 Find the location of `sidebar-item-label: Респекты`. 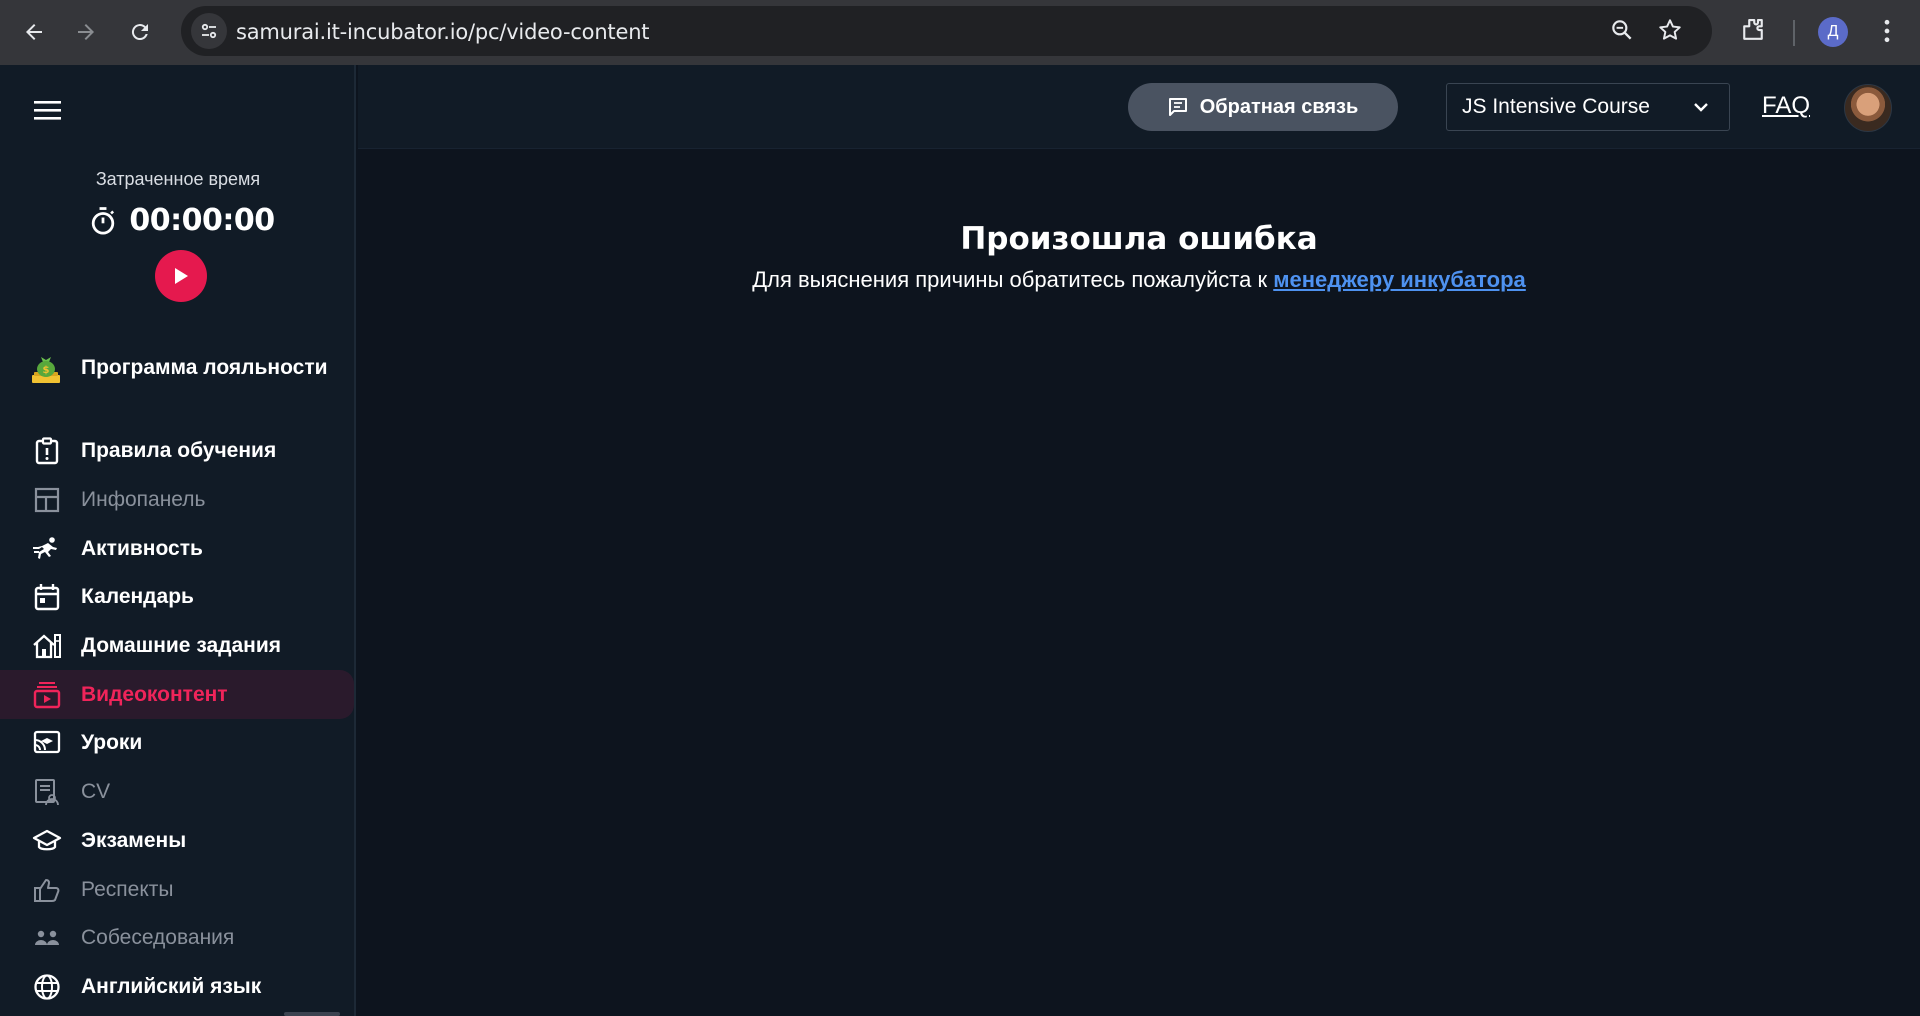

sidebar-item-label: Респекты is located at coordinates (127, 889).